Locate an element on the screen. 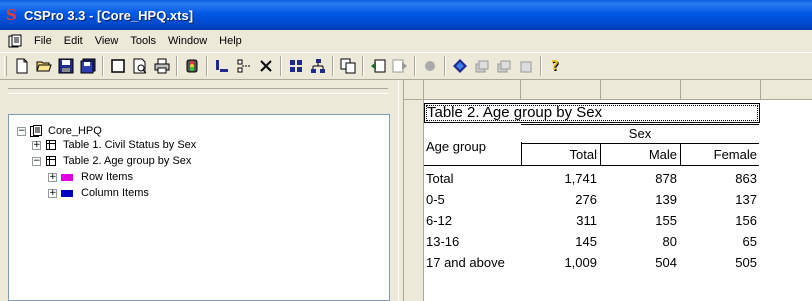 This screenshot has width=812, height=301. cspro-app-icon: S is located at coordinates (13, 15).